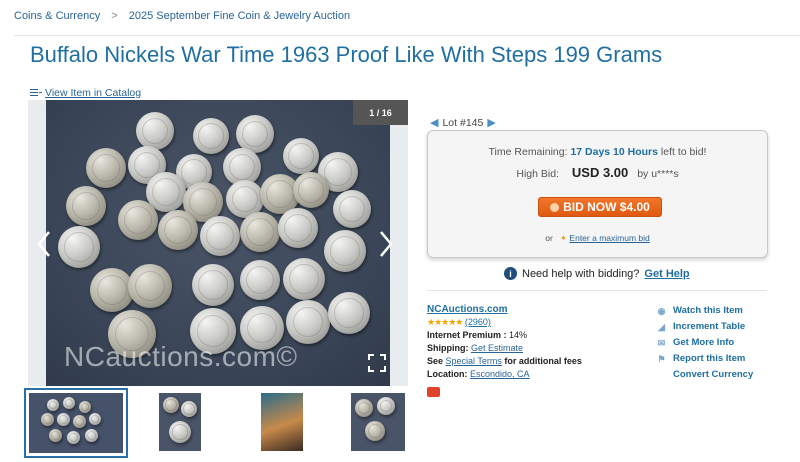  I want to click on watch-item-link: ◉ Watch this Item, so click(704, 311).